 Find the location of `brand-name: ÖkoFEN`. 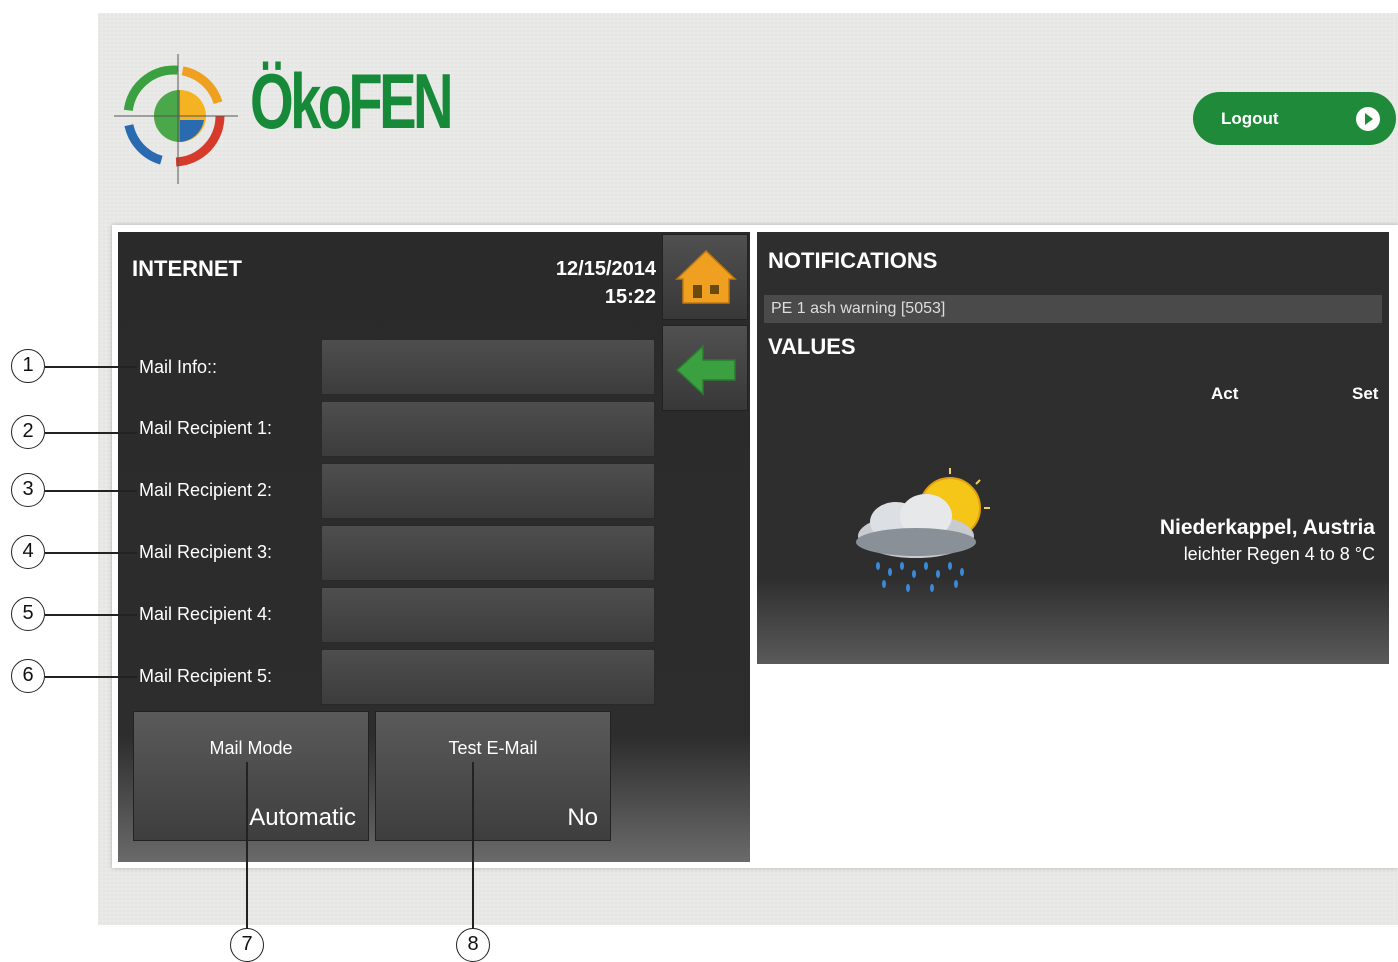

brand-name: ÖkoFEN is located at coordinates (352, 101).